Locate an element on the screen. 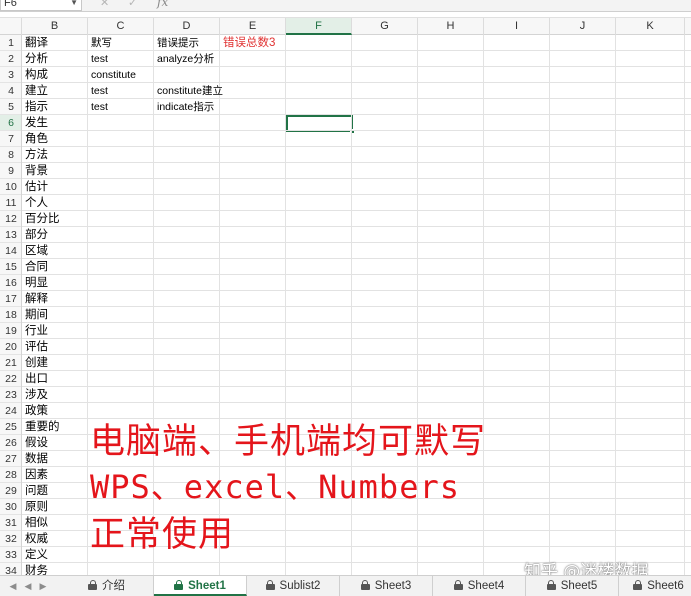 The image size is (691, 596). cancel-icon: ✕ is located at coordinates (104, 4).